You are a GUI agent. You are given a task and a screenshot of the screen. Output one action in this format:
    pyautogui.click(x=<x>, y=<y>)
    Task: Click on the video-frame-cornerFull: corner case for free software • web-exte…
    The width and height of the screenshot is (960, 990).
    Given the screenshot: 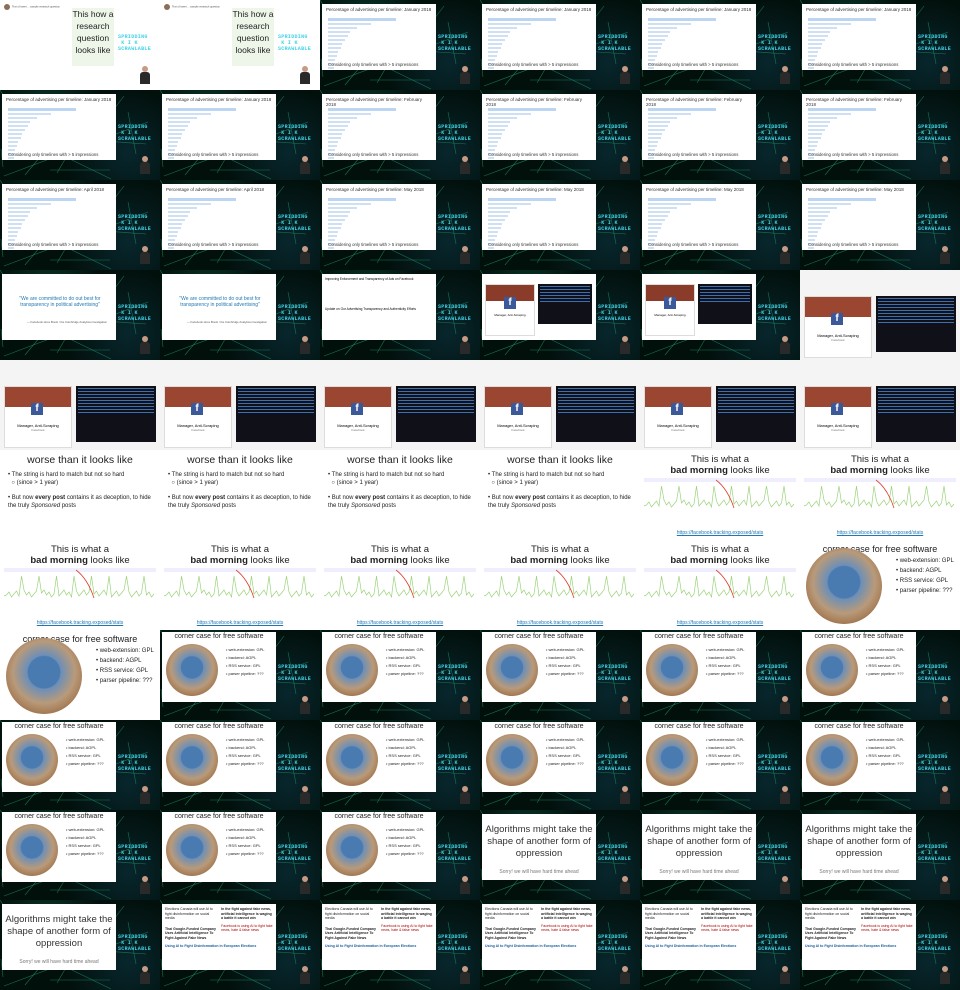 What is the action you would take?
    pyautogui.click(x=880, y=585)
    